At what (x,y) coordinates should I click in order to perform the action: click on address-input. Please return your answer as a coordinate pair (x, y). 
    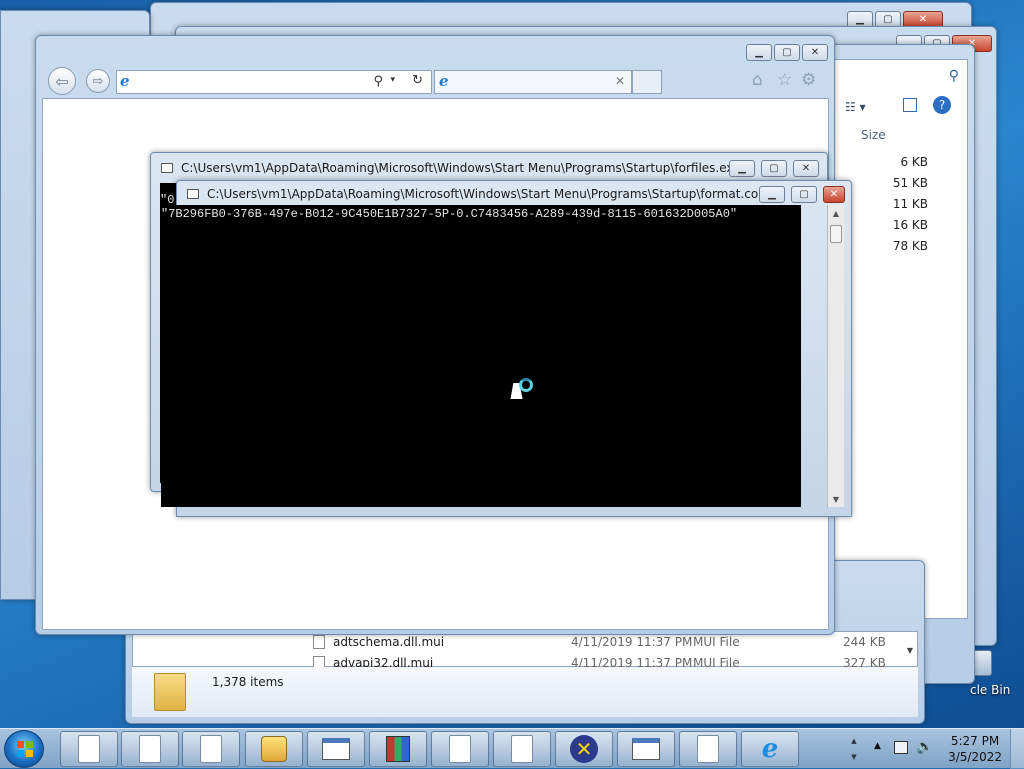
    Looking at the image, I should click on (256, 83).